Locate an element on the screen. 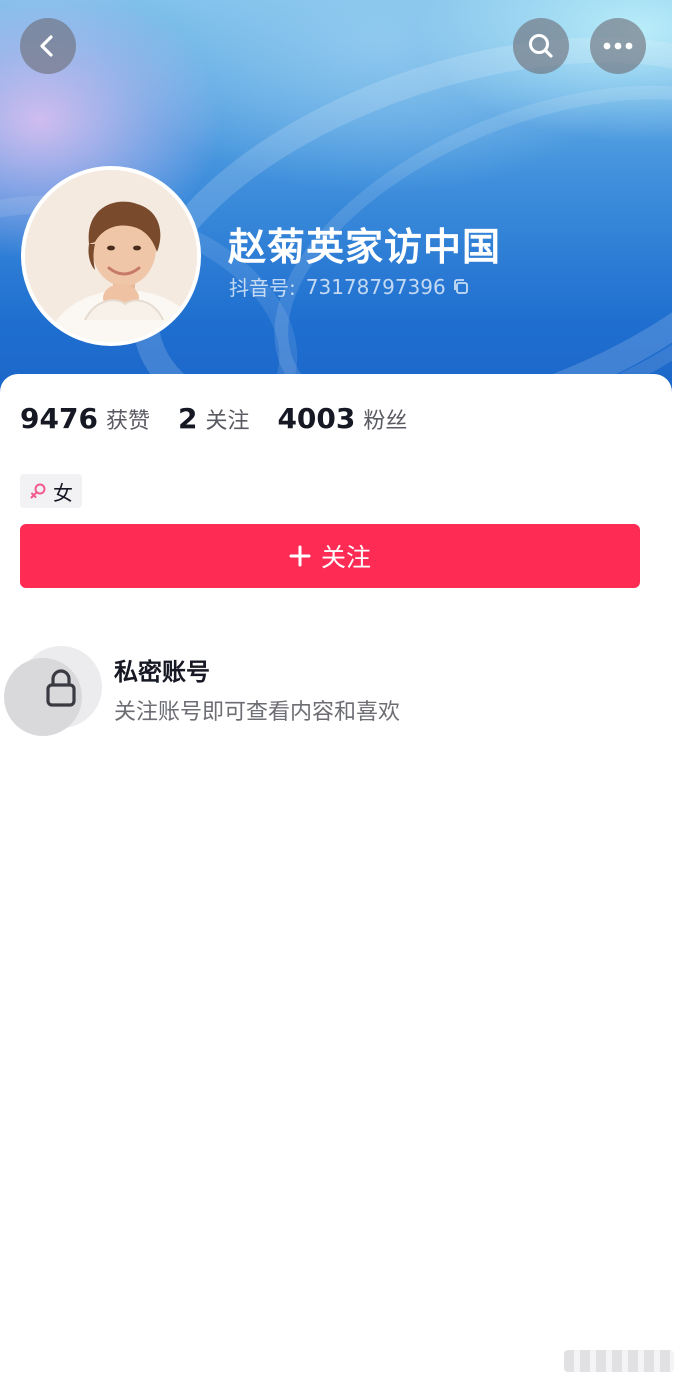 The image size is (690, 1386). back-button is located at coordinates (48, 46).